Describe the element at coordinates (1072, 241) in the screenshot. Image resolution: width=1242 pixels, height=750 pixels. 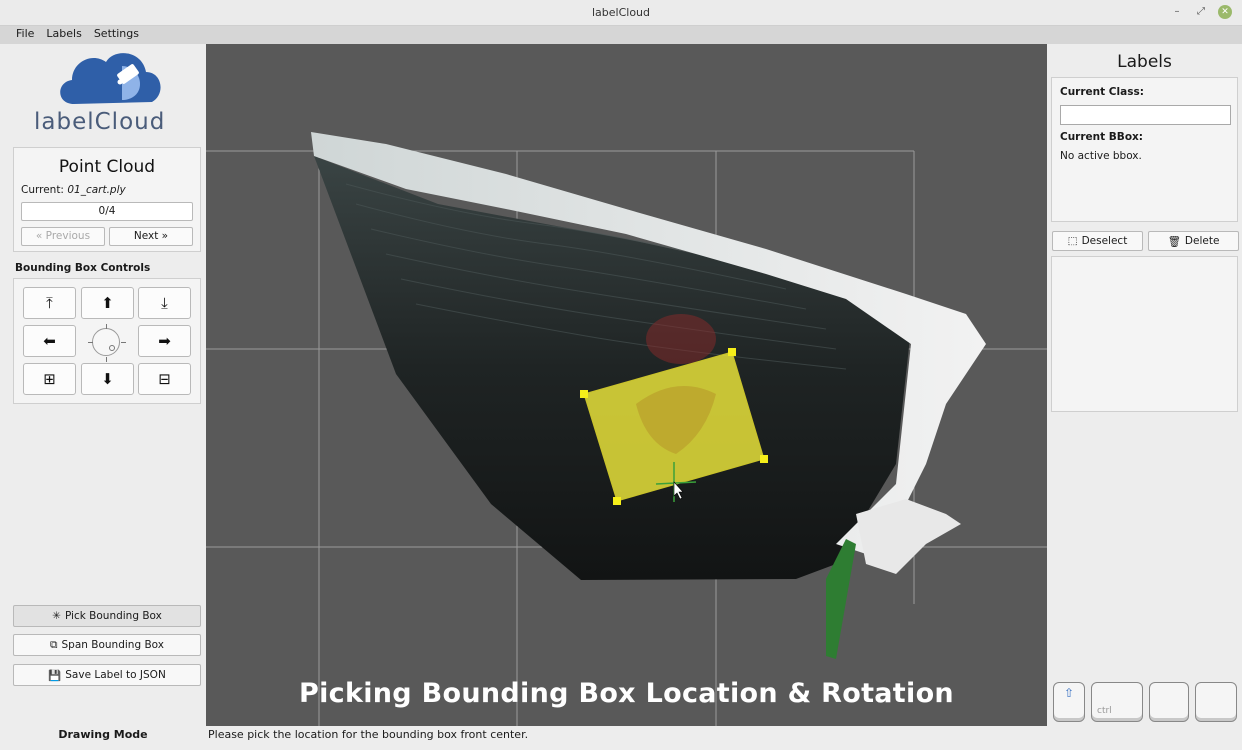
I see `deselect-icon: ⬚` at that location.